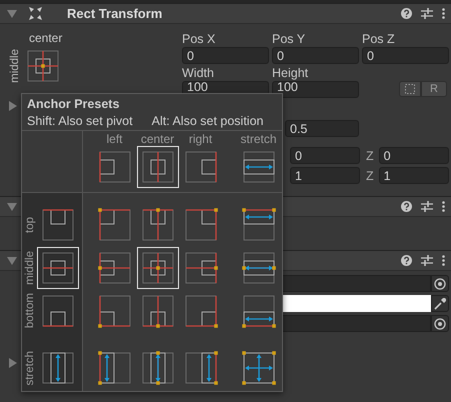 The height and width of the screenshot is (402, 451). Describe the element at coordinates (379, 39) in the screenshot. I see `field-label: Pos Z` at that location.